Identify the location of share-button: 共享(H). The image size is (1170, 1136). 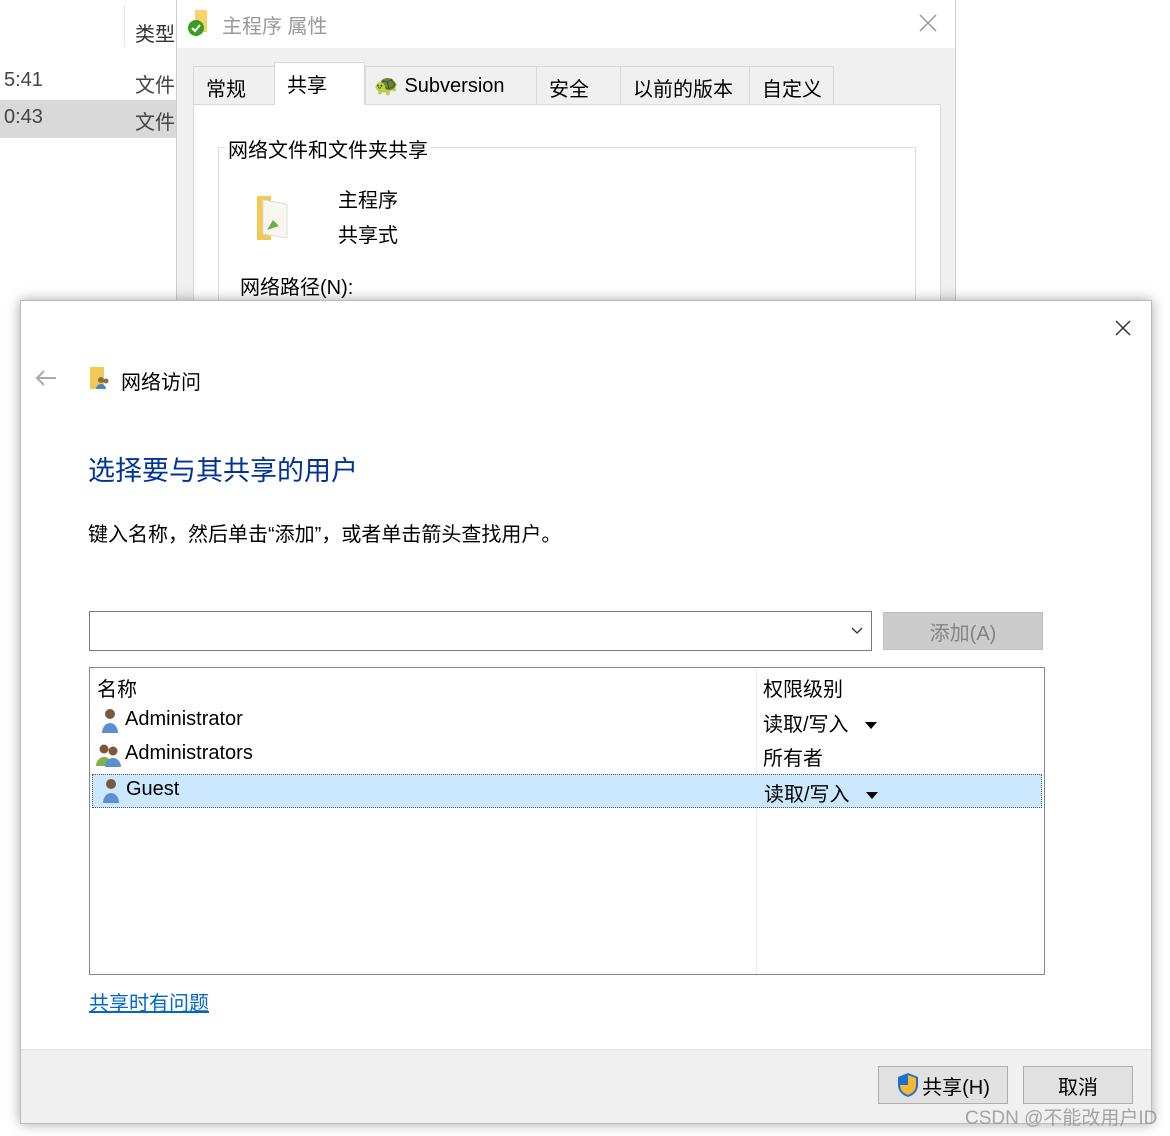
(943, 1085).